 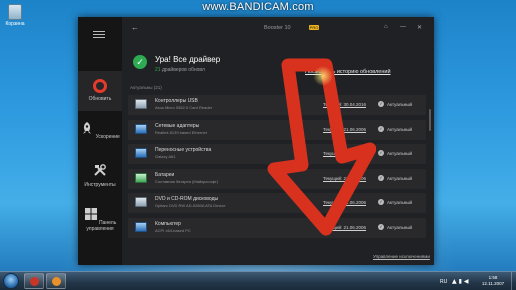 I want to click on driver-name: Контроллеры USB, so click(x=176, y=101).